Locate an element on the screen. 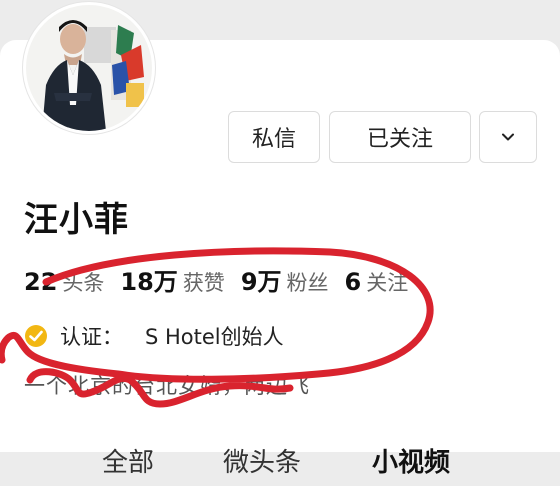 The image size is (560, 486). tab-micro-posts: 微头条 is located at coordinates (262, 460).